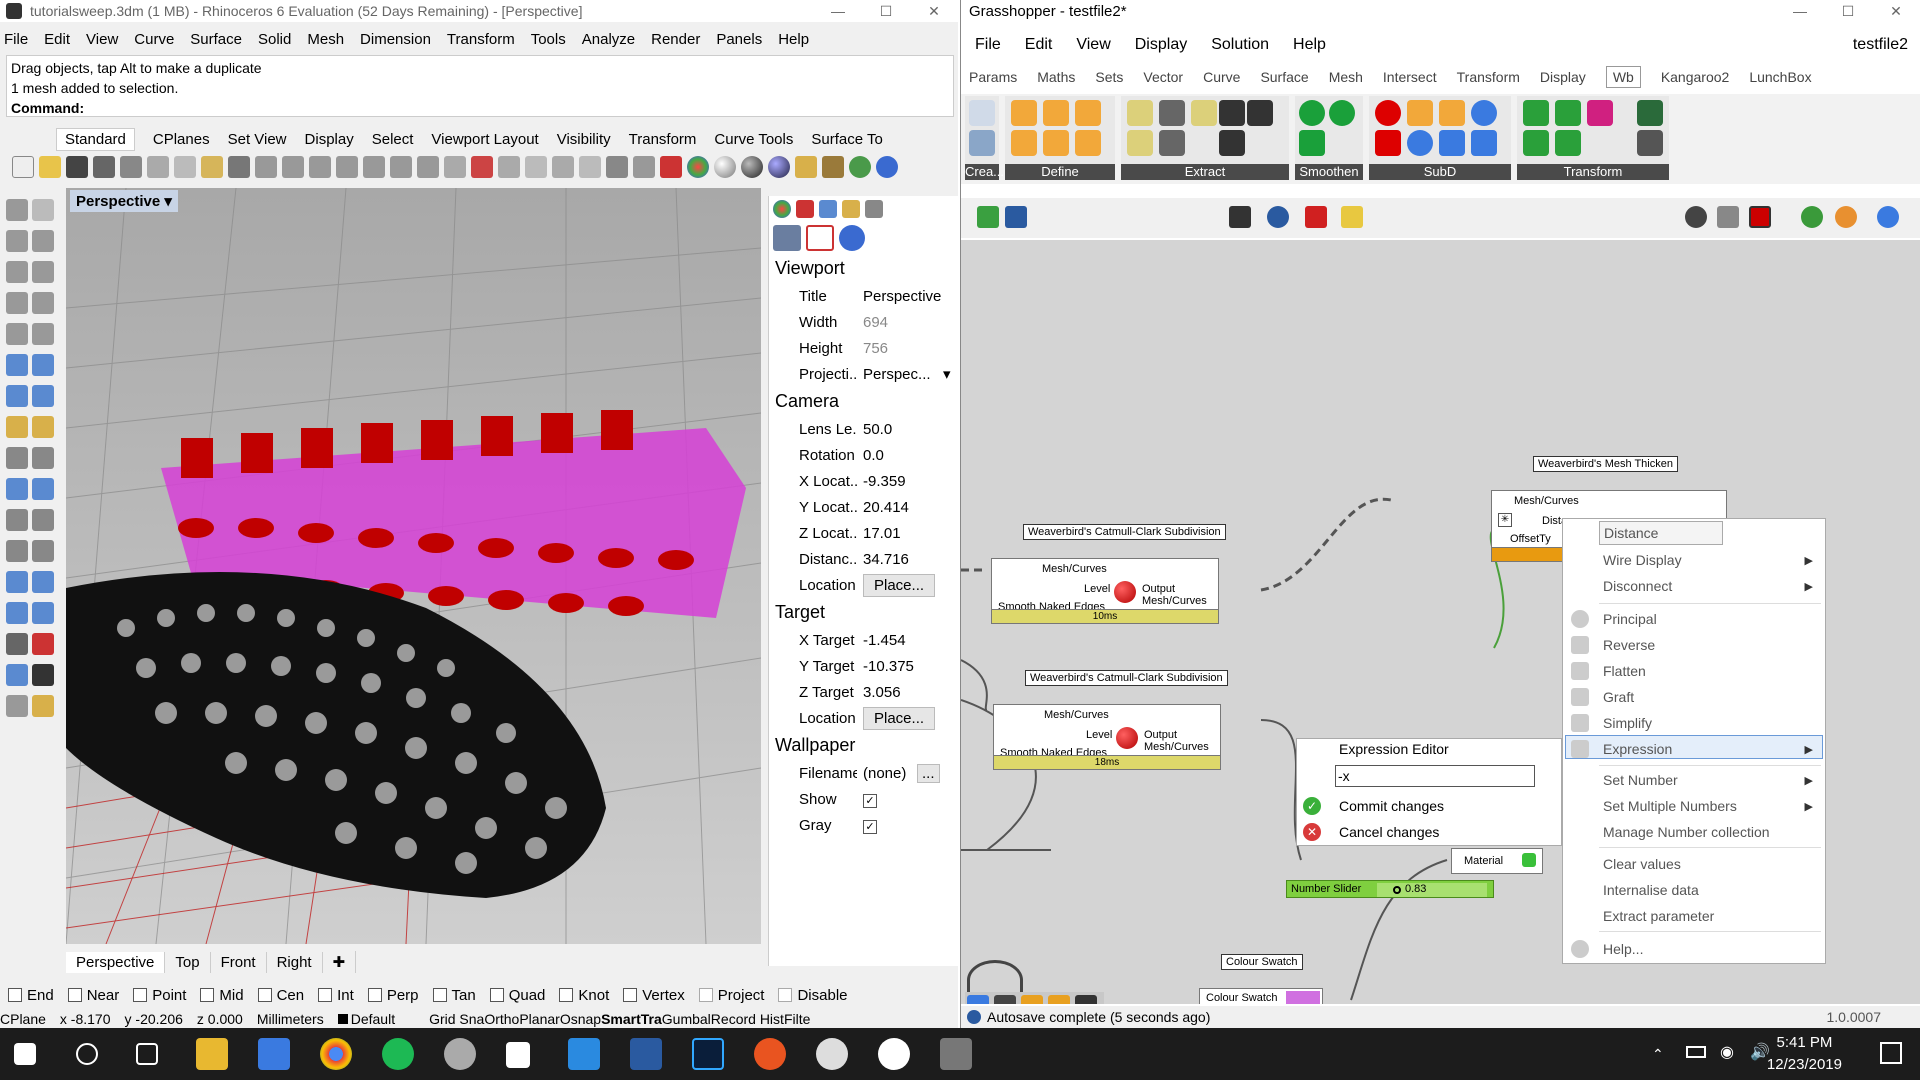  Describe the element at coordinates (17, 396) in the screenshot. I see `box-icon` at that location.